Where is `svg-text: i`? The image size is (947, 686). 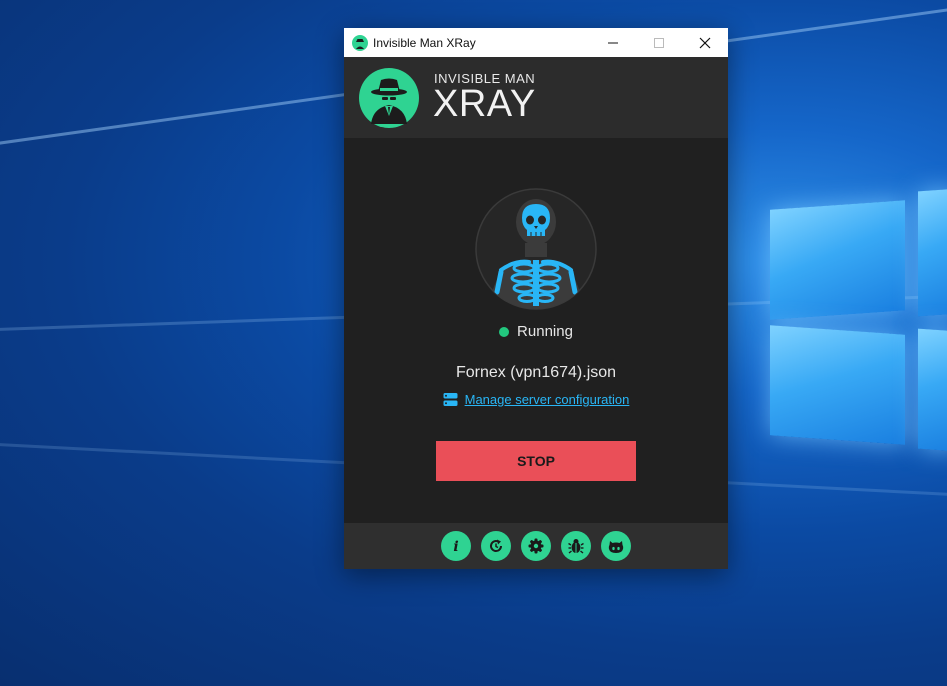
svg-text: i is located at coordinates (455, 546).